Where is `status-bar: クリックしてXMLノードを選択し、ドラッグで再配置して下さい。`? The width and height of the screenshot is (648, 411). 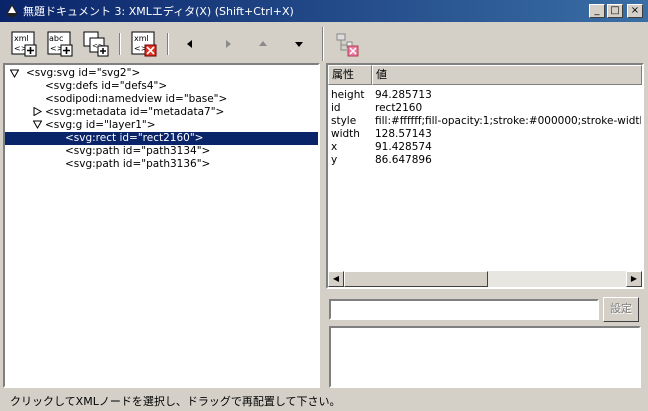
status-bar: クリックしてXMLノードを選択し、ドラッグで再配置して下さい。 is located at coordinates (324, 400).